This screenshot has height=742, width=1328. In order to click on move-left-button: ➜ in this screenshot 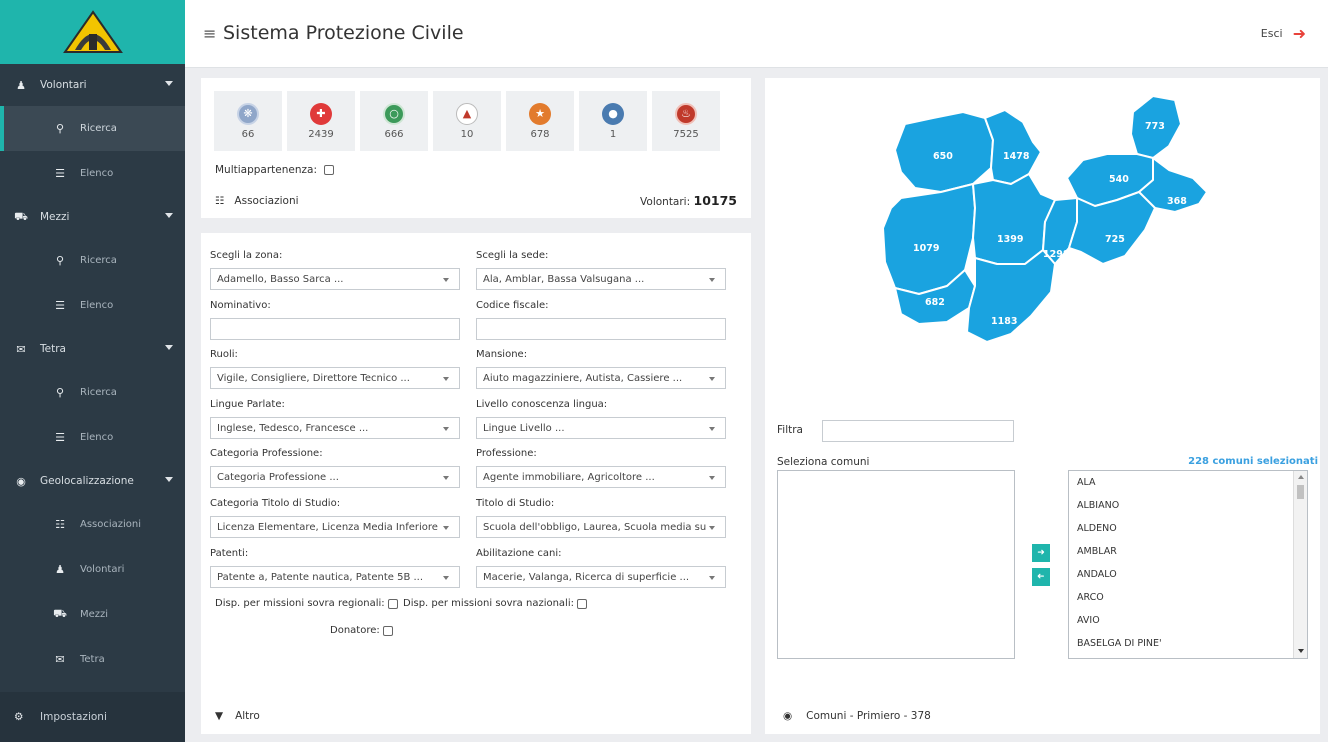, I will do `click(1041, 577)`.